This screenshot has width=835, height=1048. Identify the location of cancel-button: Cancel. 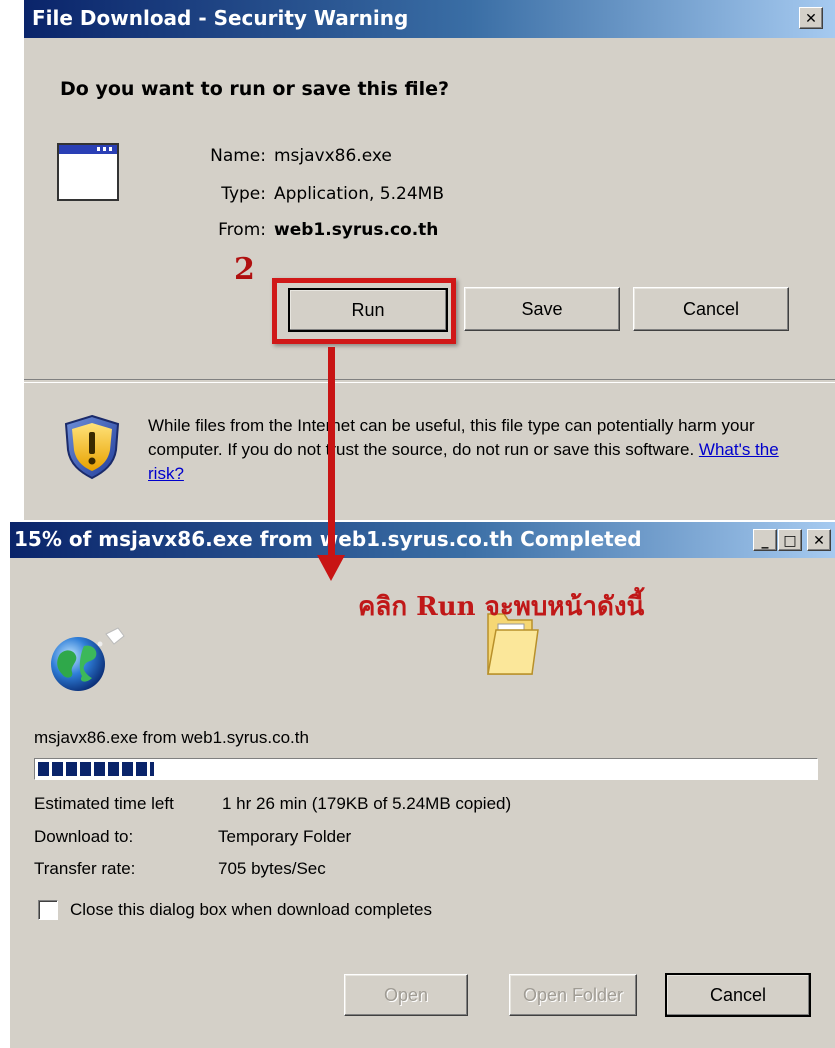
(711, 309).